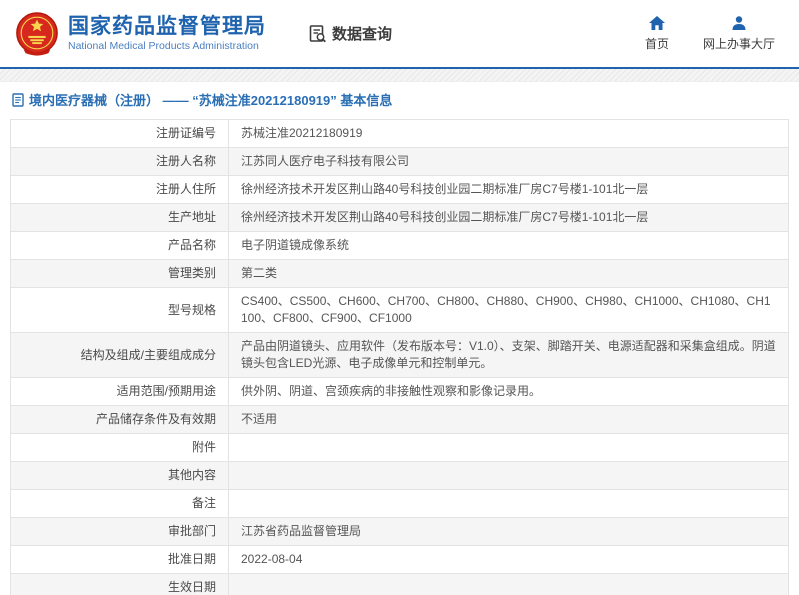 The width and height of the screenshot is (799, 595). Describe the element at coordinates (508, 531) in the screenshot. I see `field-value: 江苏省药品监督管理局` at that location.